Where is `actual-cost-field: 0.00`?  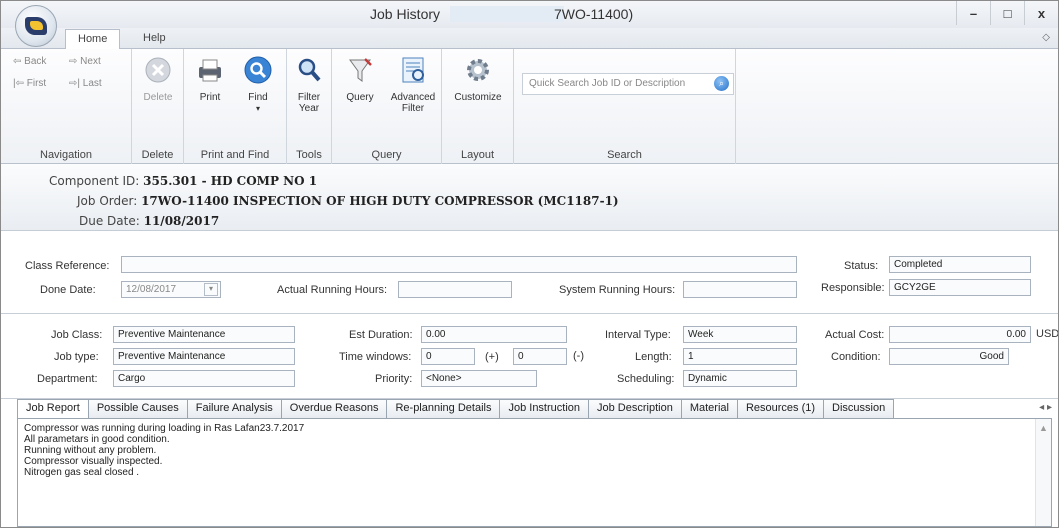
actual-cost-field: 0.00 is located at coordinates (960, 334).